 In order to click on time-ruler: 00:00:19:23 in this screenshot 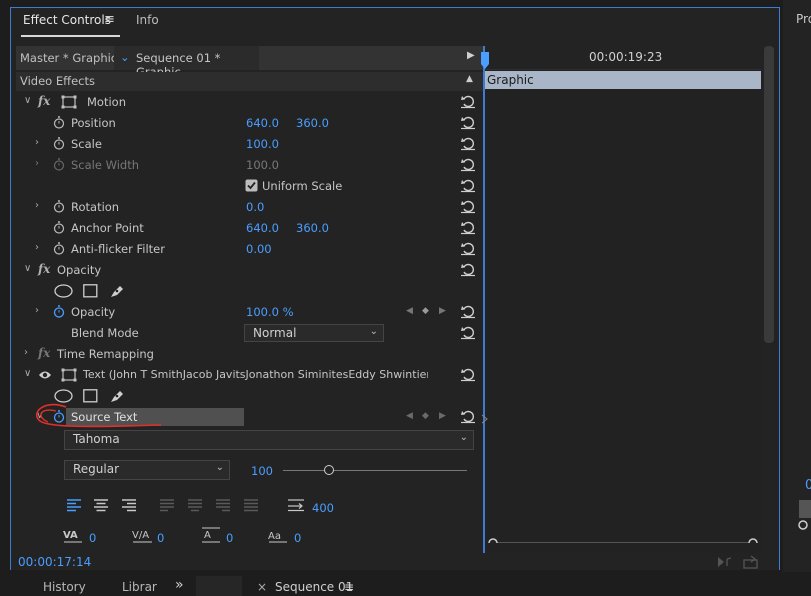, I will do `click(622, 58)`.